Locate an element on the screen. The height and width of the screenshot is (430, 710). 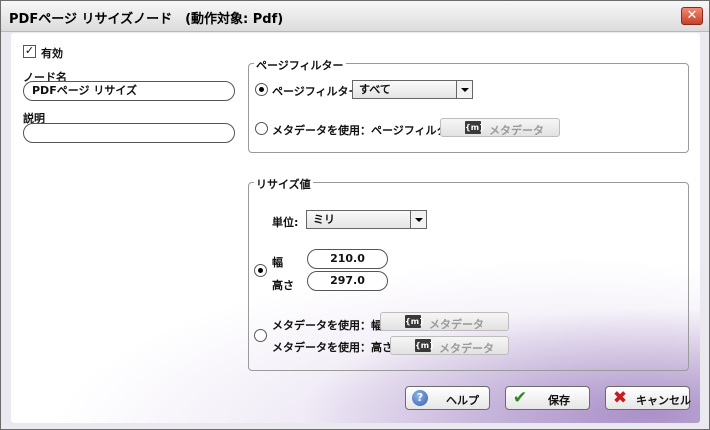
checkmark-icon: ✔ is located at coordinates (520, 398).